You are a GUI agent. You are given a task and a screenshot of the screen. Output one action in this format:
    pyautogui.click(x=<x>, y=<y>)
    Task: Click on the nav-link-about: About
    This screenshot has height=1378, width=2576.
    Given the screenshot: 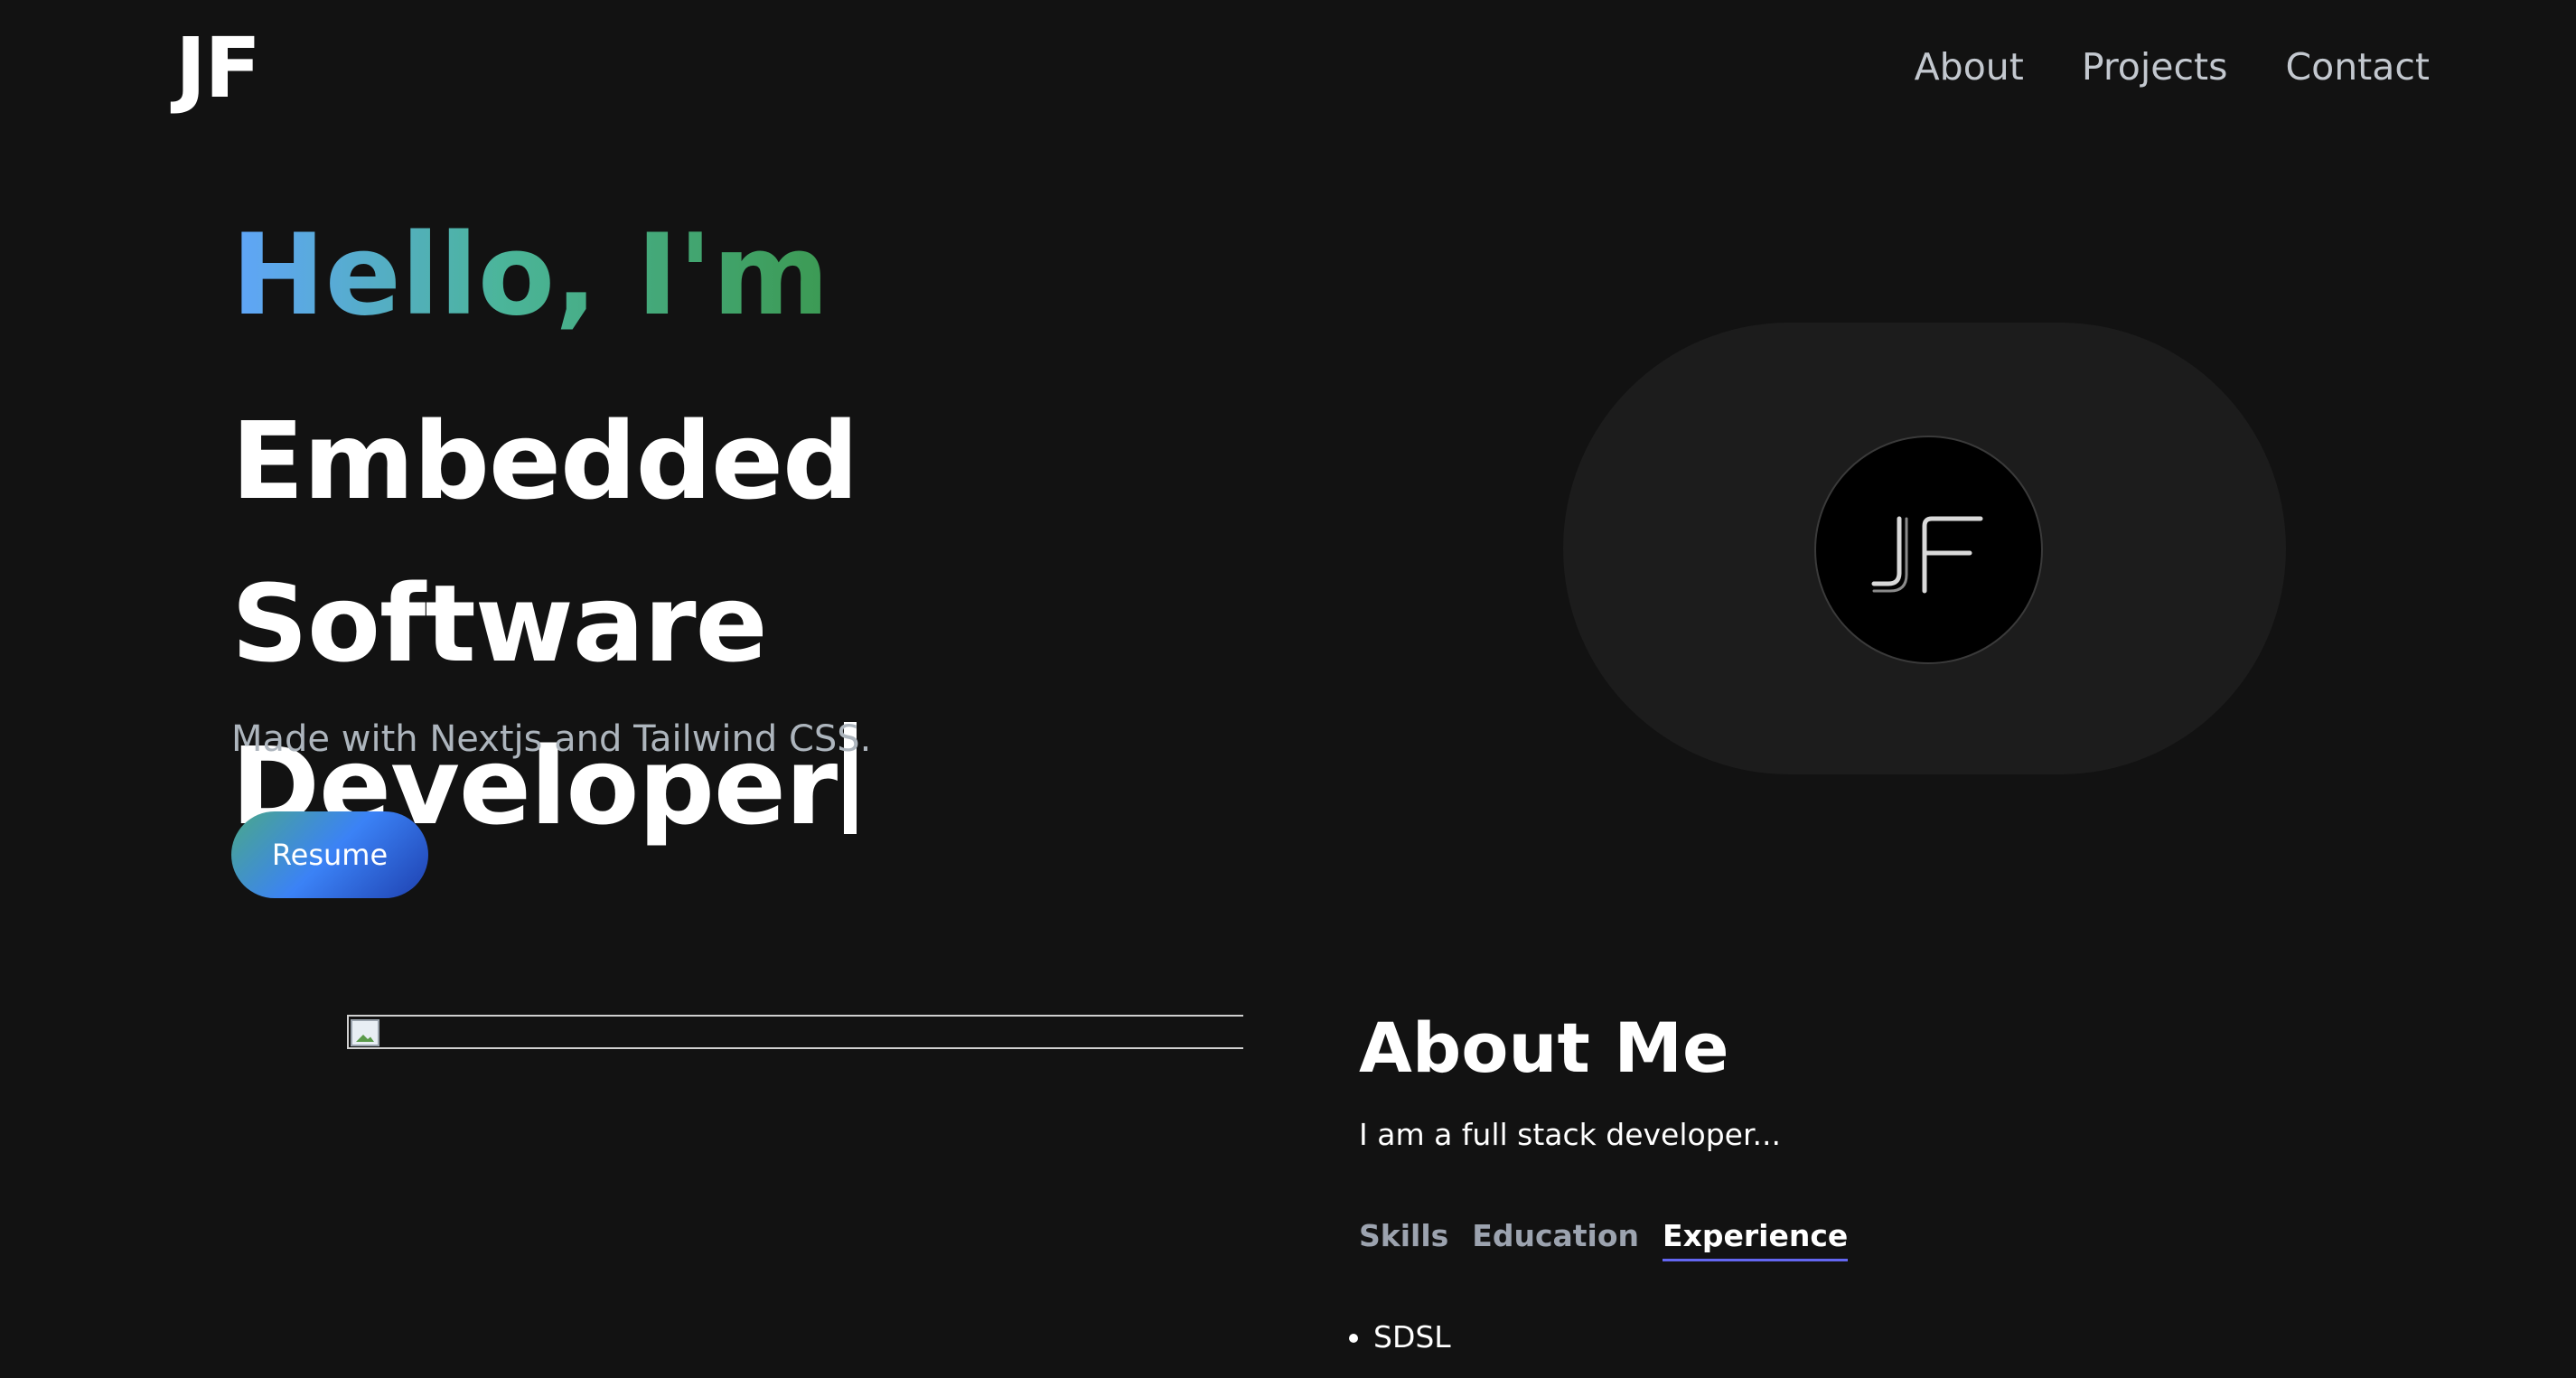 What is the action you would take?
    pyautogui.click(x=1969, y=67)
    